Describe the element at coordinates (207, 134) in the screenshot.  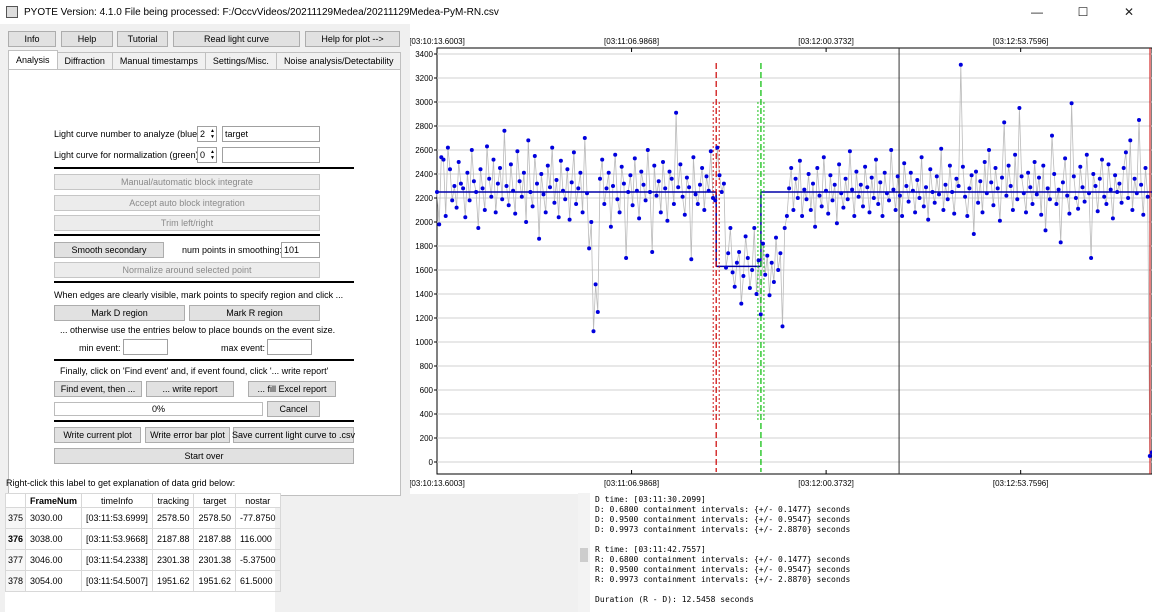
I see `lc-number-spinbox: 2 ▲ ▼` at that location.